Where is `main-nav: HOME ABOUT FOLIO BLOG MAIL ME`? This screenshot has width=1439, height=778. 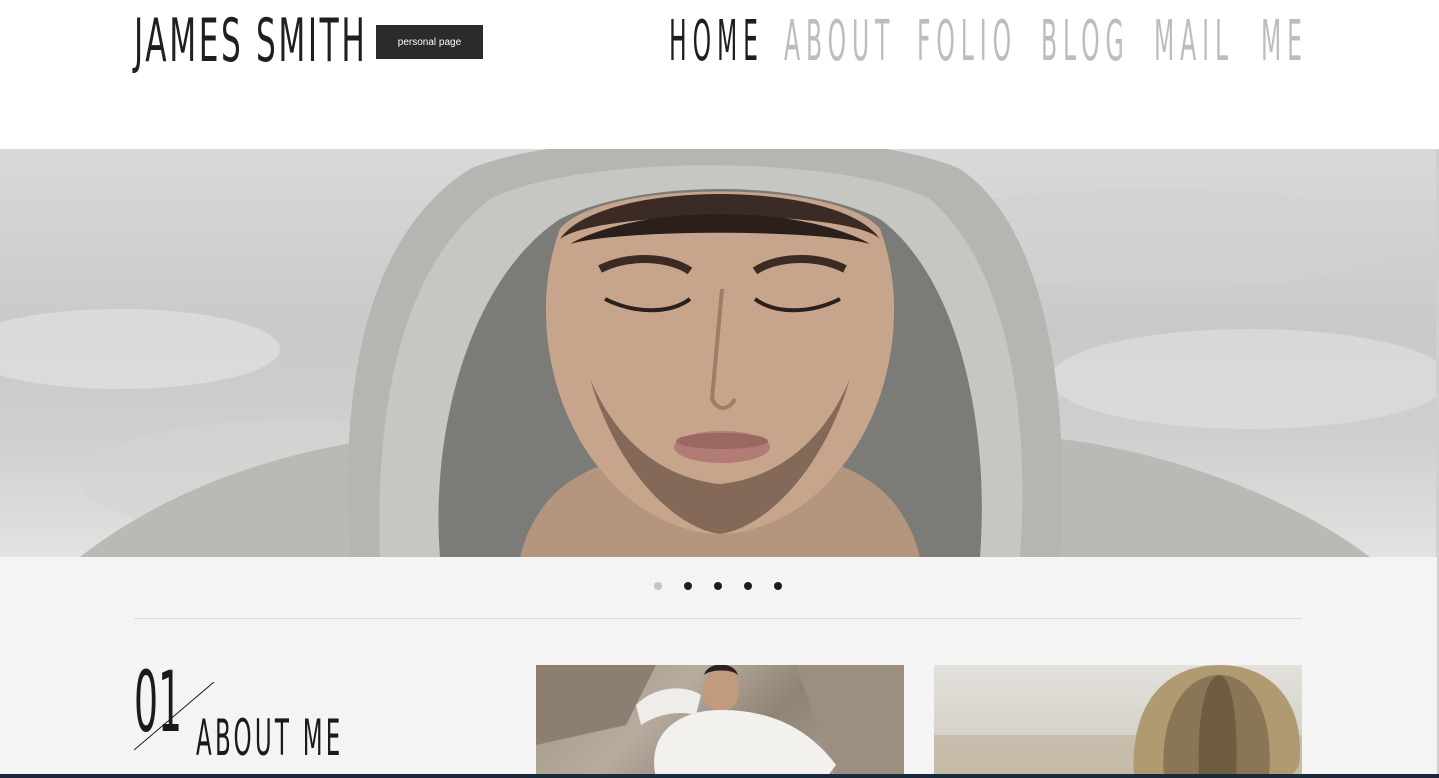 main-nav: HOME ABOUT FOLIO BLOG MAIL ME is located at coordinates (719, 45).